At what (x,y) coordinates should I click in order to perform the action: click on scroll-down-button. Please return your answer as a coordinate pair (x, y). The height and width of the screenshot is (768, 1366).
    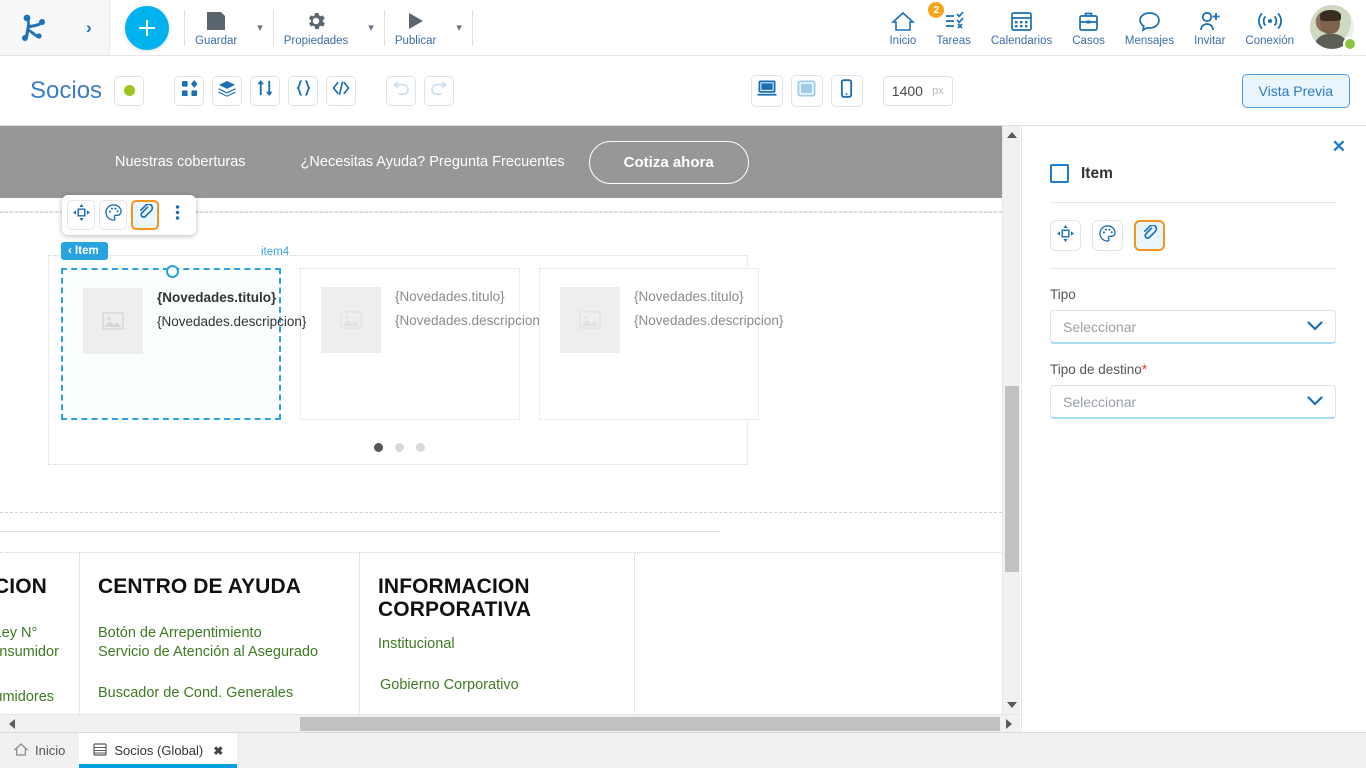
    Looking at the image, I should click on (1012, 705).